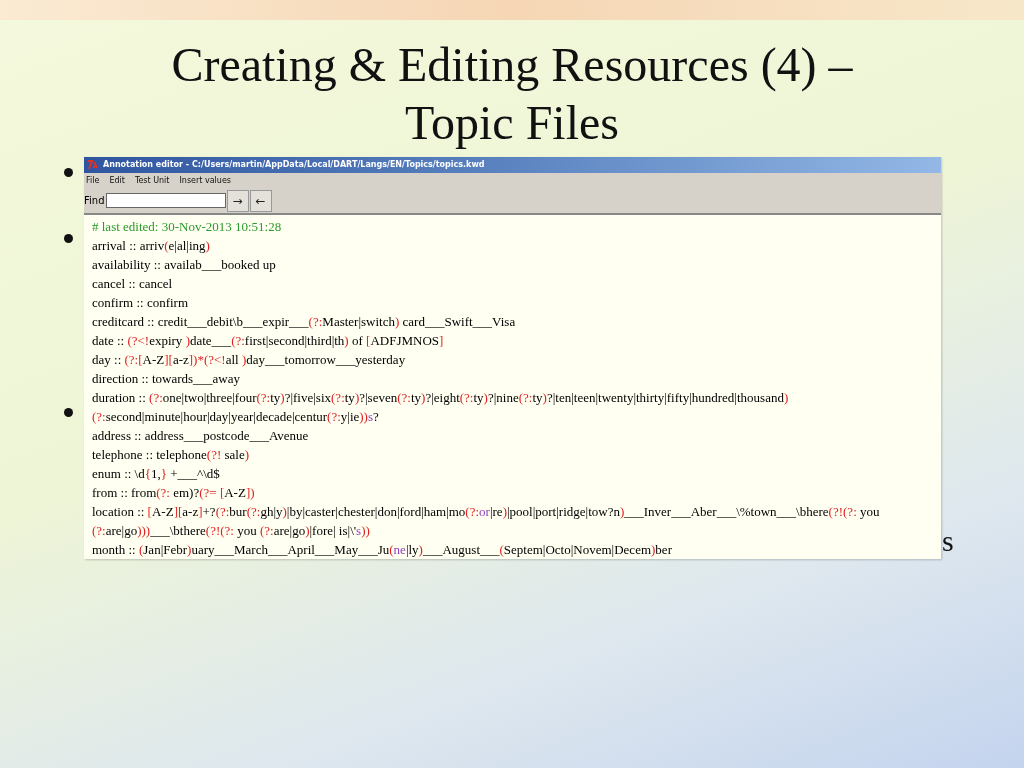 The height and width of the screenshot is (768, 1024). Describe the element at coordinates (166, 379) in the screenshot. I see `code-line: direction :: towards___away` at that location.